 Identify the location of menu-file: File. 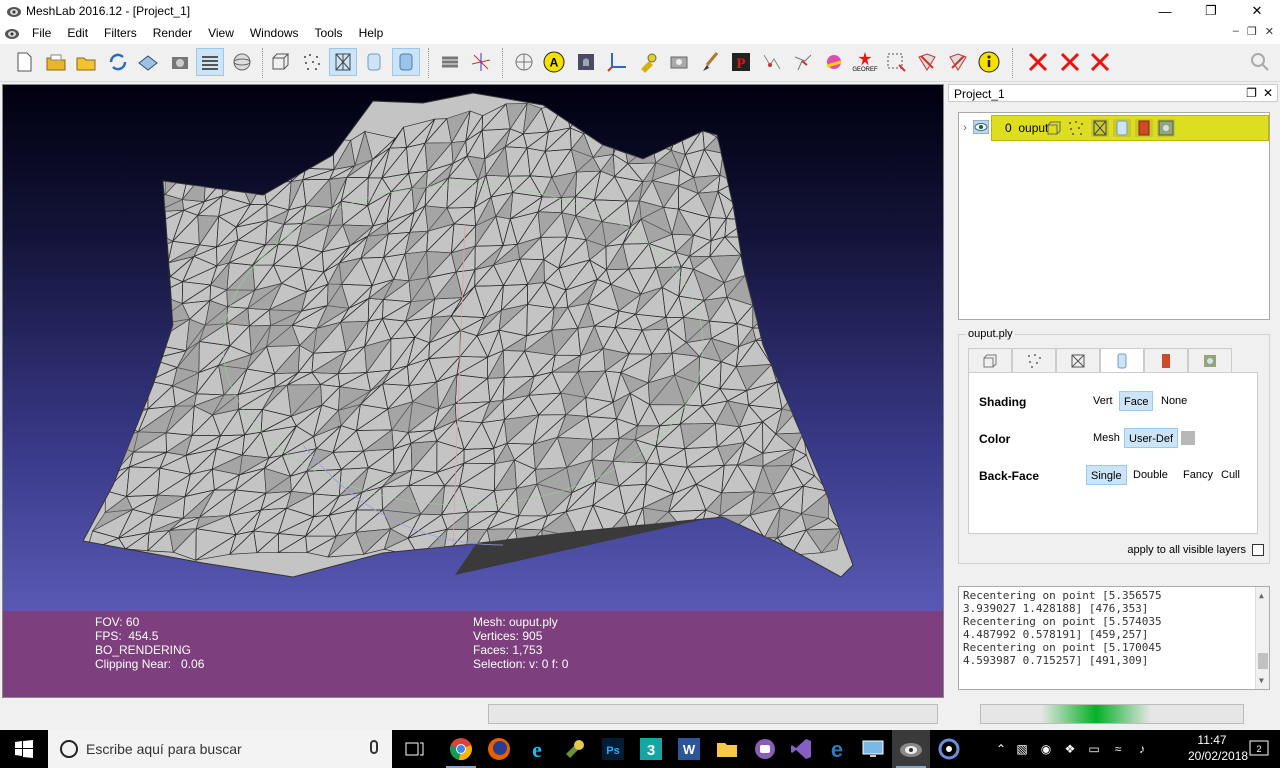
(41, 33).